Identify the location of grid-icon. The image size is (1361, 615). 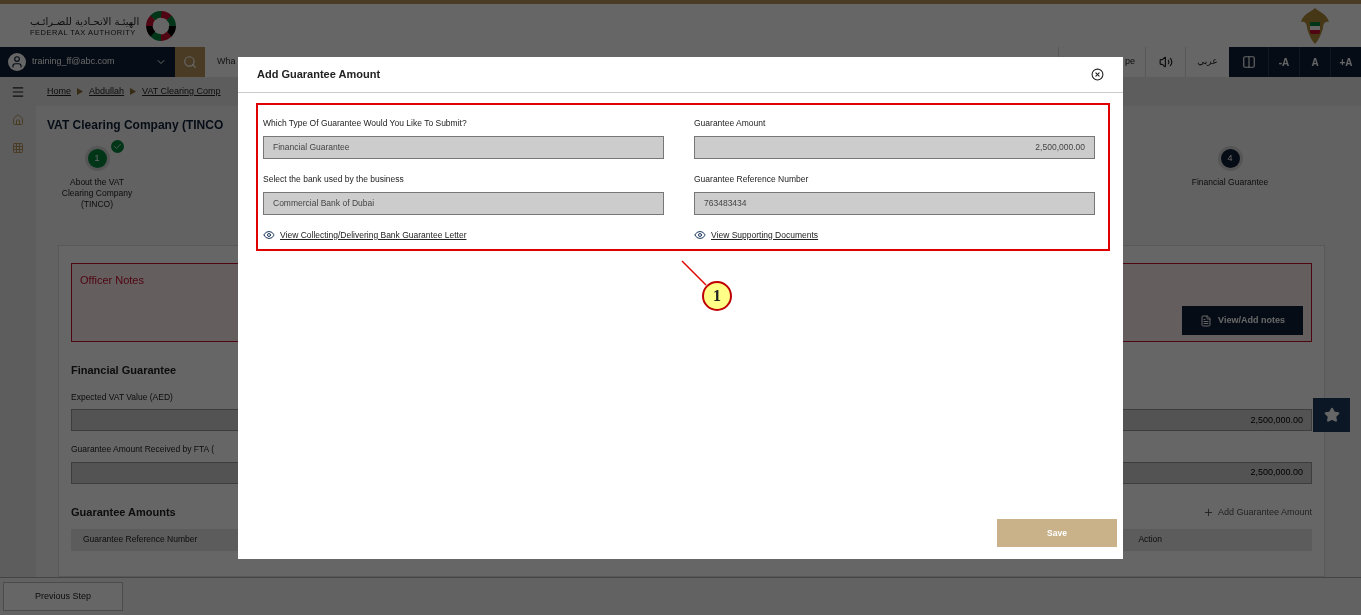
(18, 148).